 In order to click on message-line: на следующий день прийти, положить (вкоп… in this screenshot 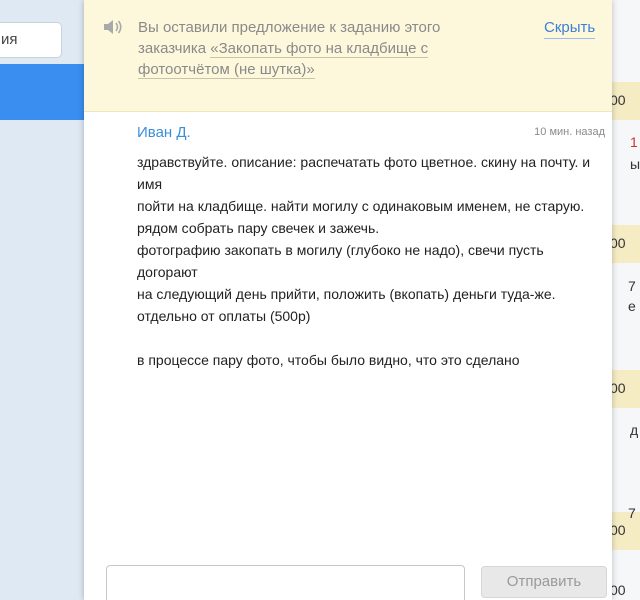, I will do `click(346, 305)`.